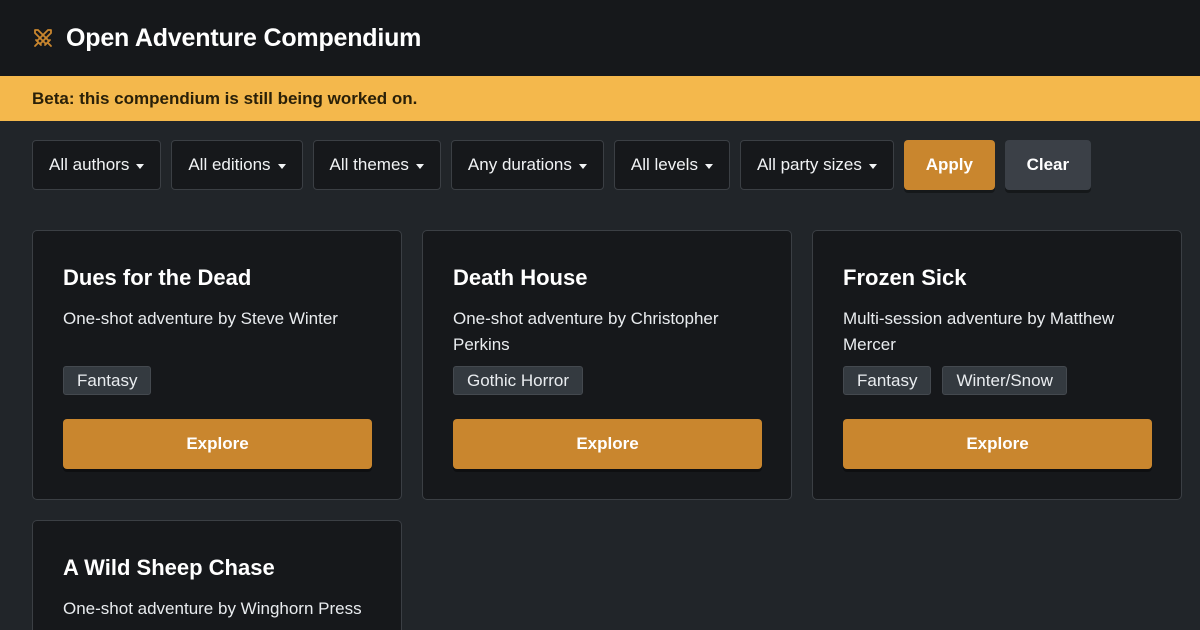  What do you see at coordinates (89, 164) in the screenshot?
I see `authors-filter-label: All authors` at bounding box center [89, 164].